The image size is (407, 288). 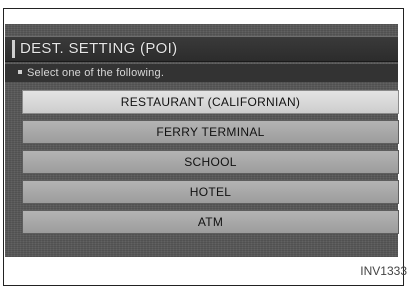 I want to click on menu-item-hotel: HOTEL, so click(x=210, y=192).